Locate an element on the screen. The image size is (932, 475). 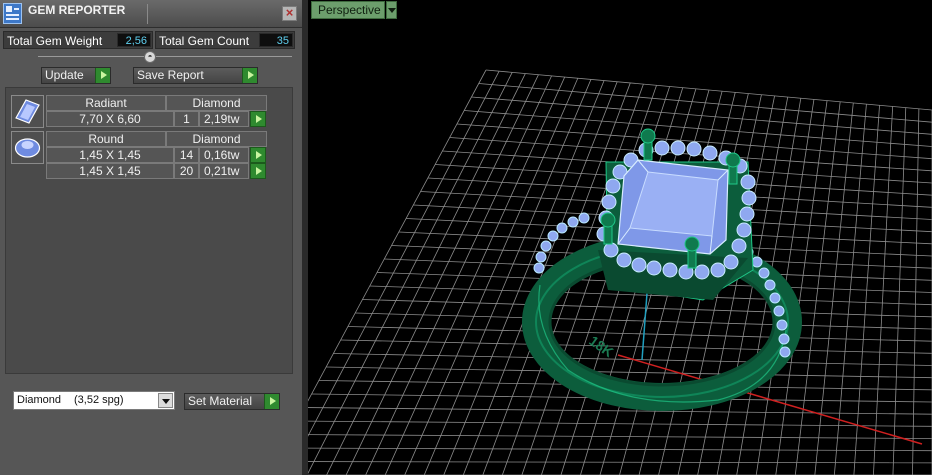
center-radiant-stone is located at coordinates (673, 207).